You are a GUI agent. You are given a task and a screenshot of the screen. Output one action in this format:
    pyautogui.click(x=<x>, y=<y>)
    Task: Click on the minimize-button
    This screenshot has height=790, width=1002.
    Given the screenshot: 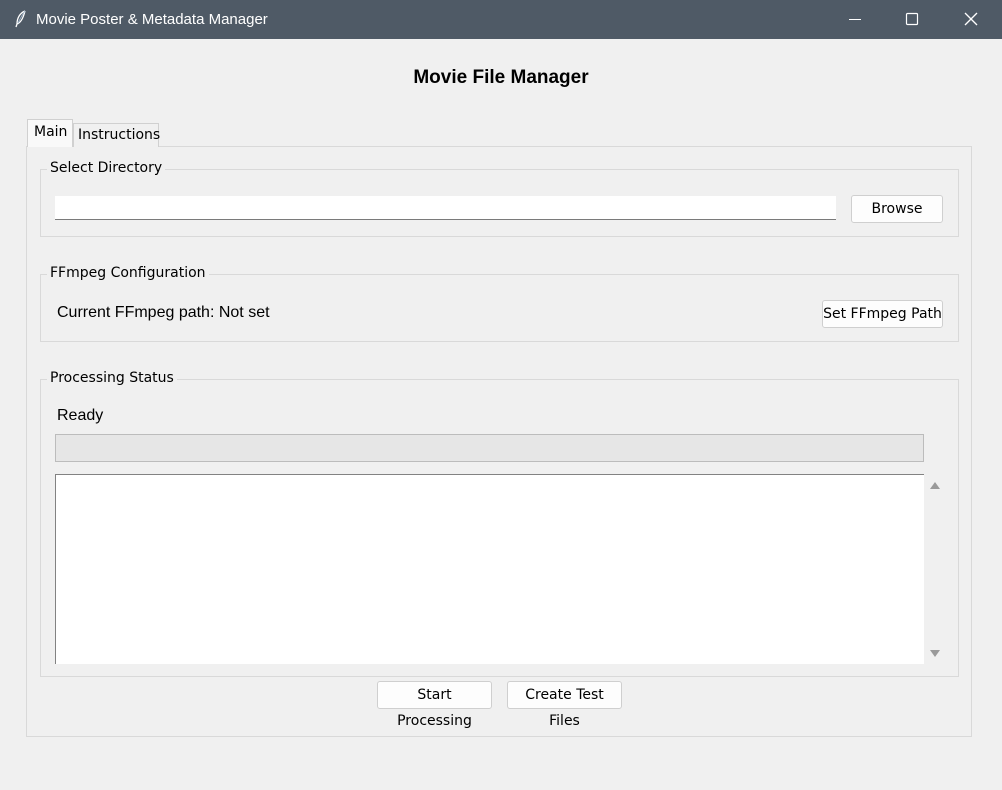 What is the action you would take?
    pyautogui.click(x=855, y=19)
    